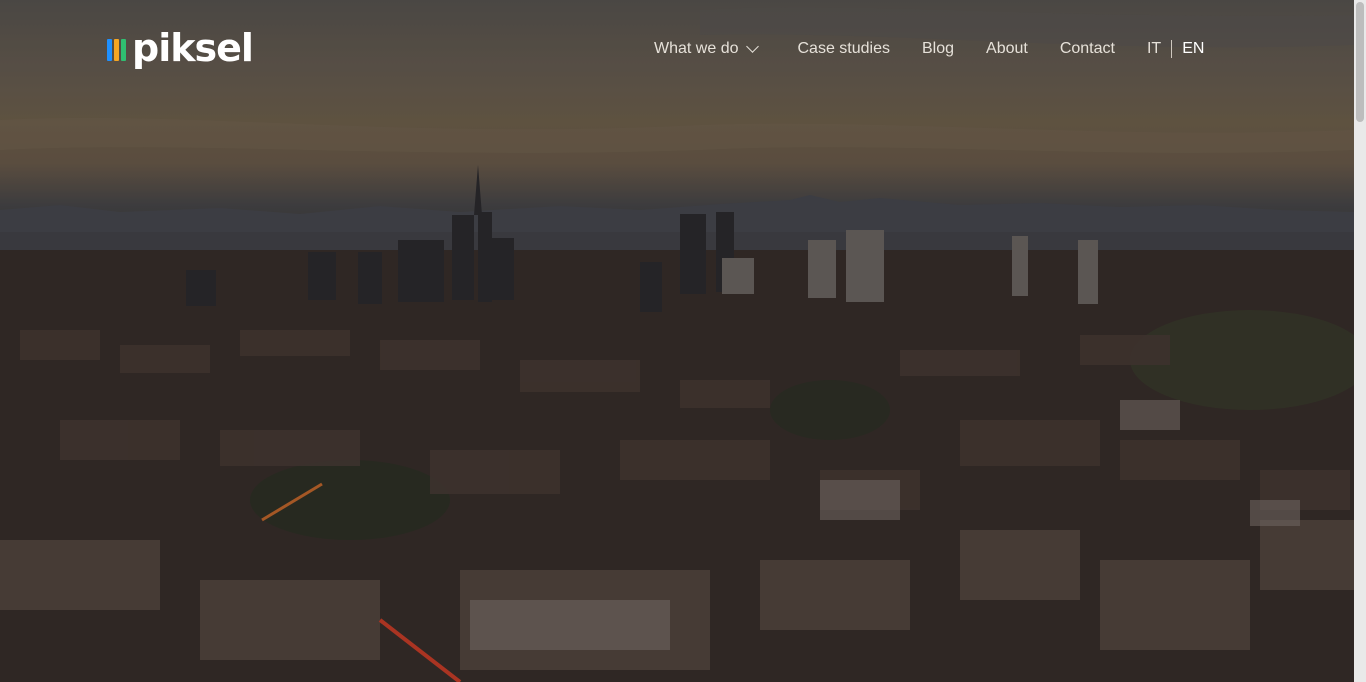 The height and width of the screenshot is (682, 1366). Describe the element at coordinates (843, 49) in the screenshot. I see `nav-case-studies: Case studies` at that location.